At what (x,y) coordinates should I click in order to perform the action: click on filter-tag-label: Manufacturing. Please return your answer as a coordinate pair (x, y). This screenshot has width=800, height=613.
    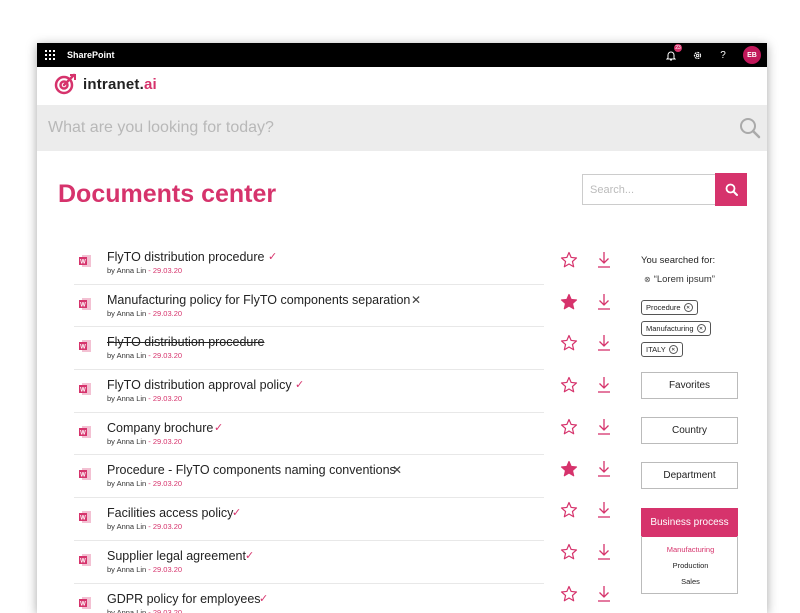
    Looking at the image, I should click on (670, 328).